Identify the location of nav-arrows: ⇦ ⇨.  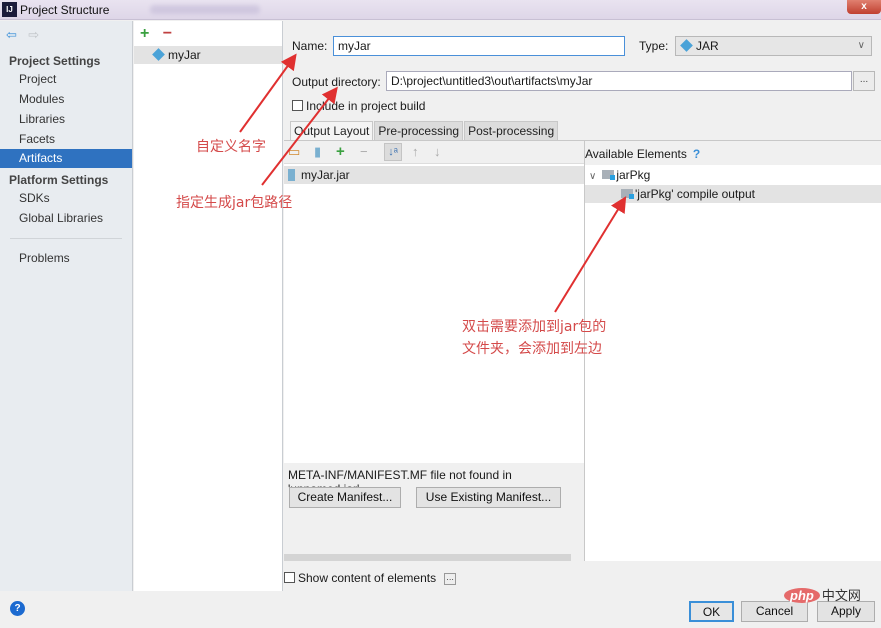
(26, 35).